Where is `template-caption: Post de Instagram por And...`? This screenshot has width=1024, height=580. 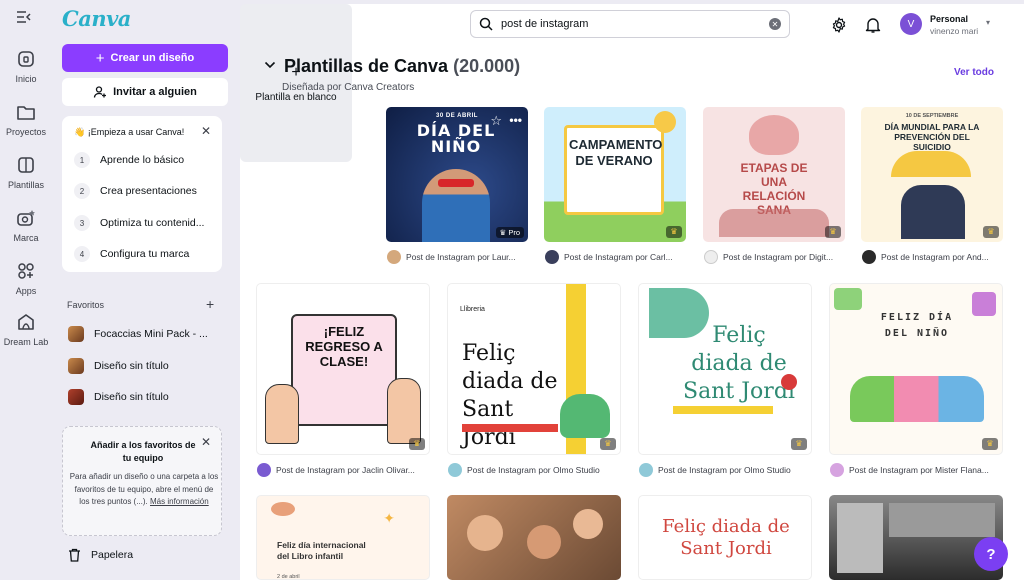
template-caption: Post de Instagram por And... is located at coordinates (925, 257).